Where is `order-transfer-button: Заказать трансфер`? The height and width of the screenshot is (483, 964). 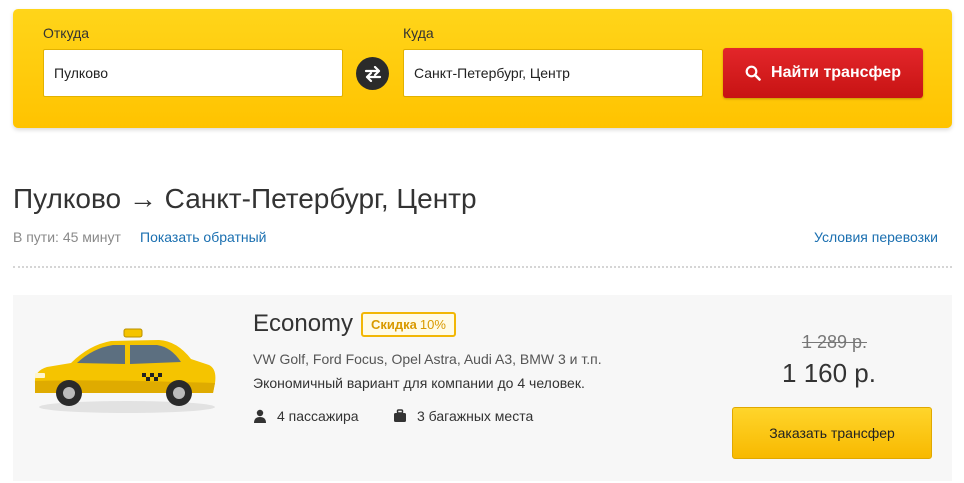
order-transfer-button: Заказать трансфер is located at coordinates (832, 433).